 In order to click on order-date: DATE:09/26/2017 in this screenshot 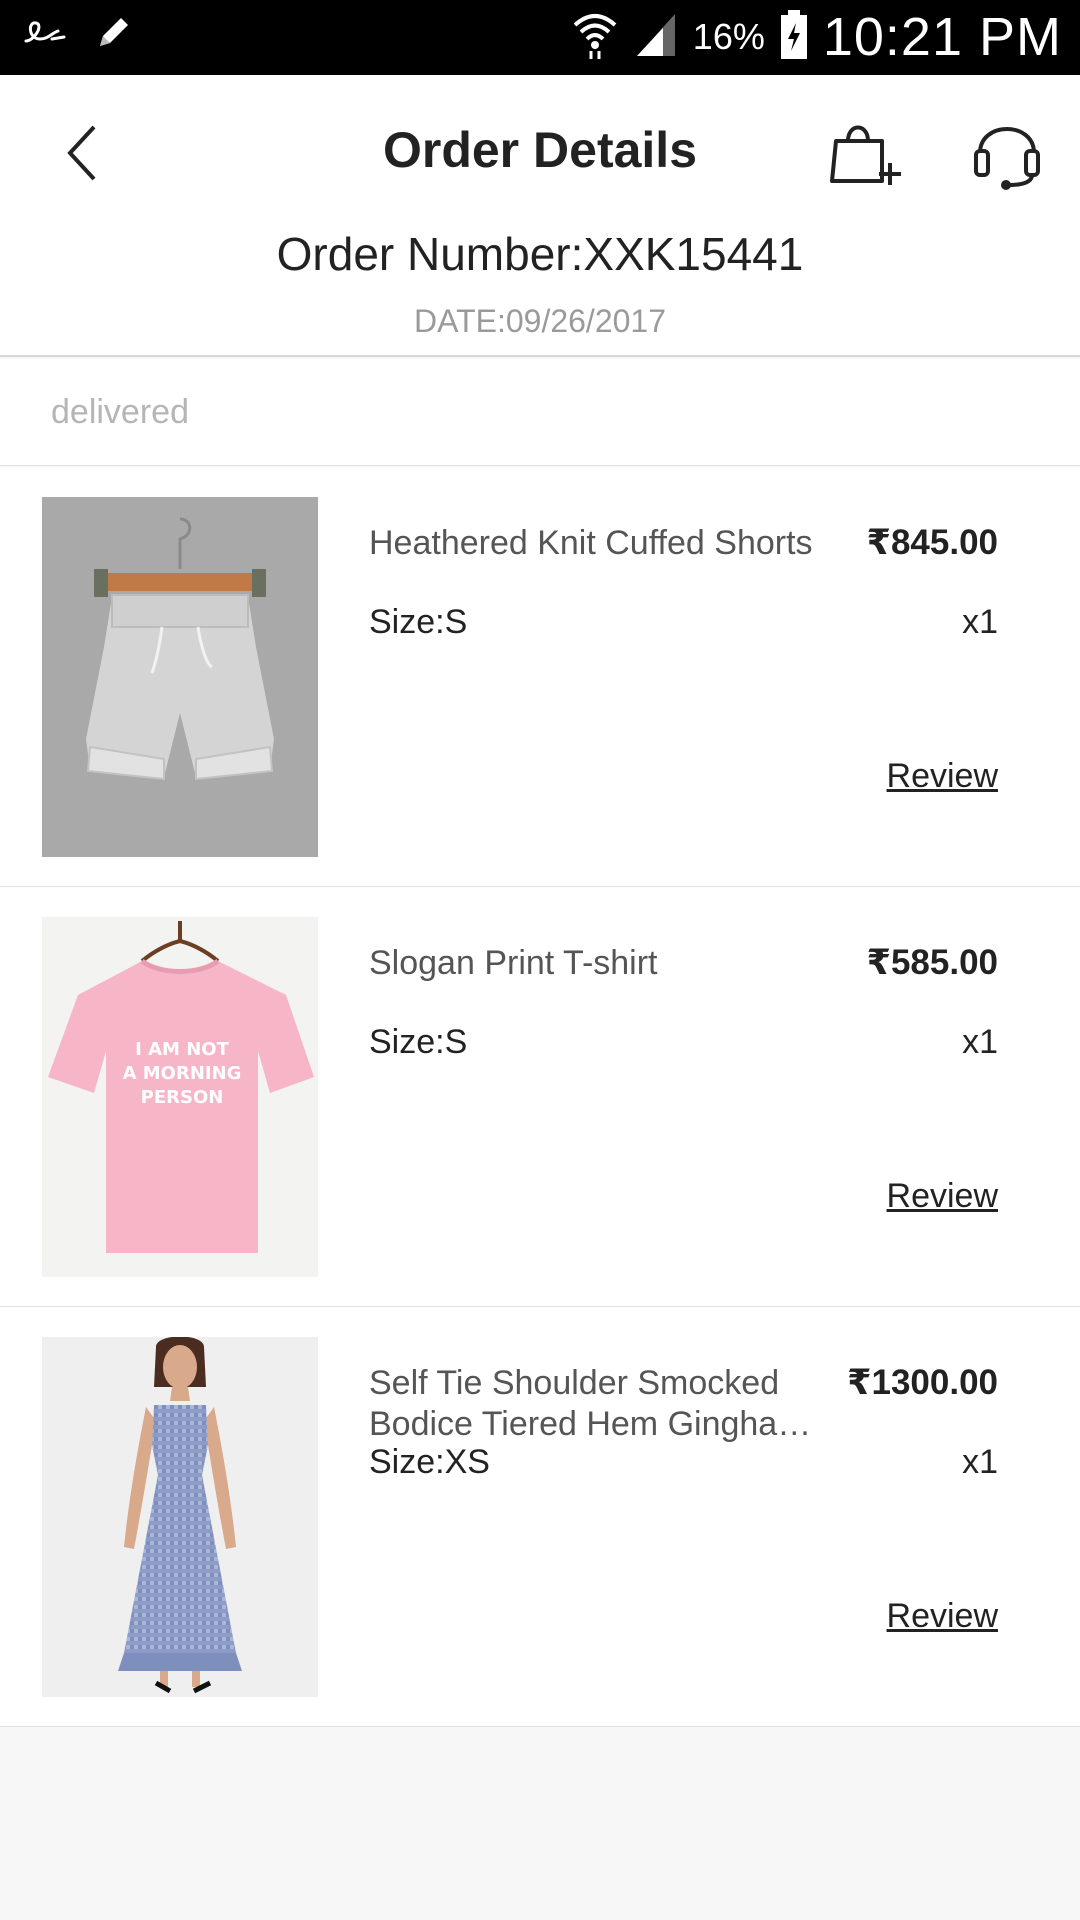, I will do `click(539, 321)`.